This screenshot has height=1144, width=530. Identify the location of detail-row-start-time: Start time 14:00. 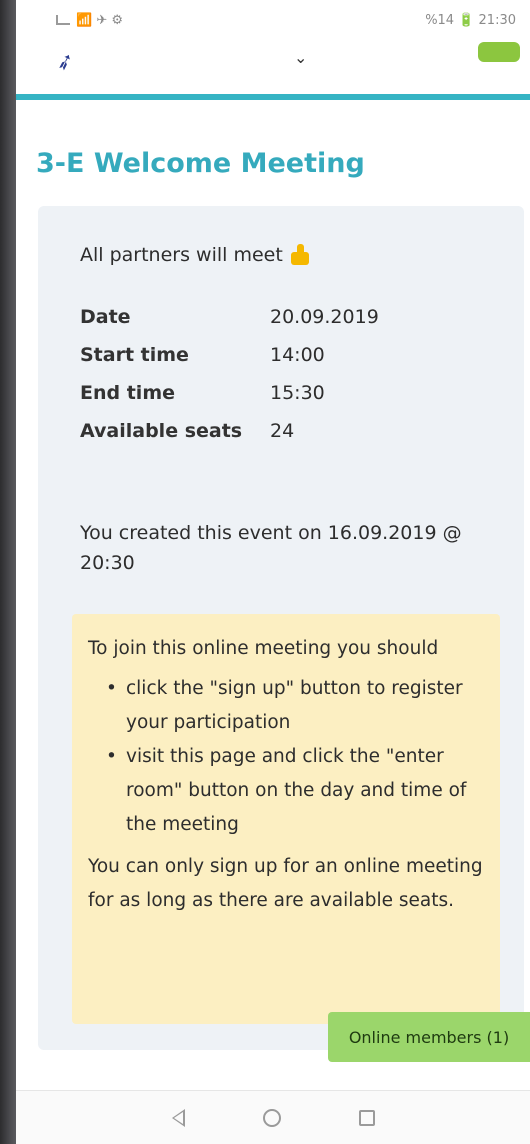
(229, 355).